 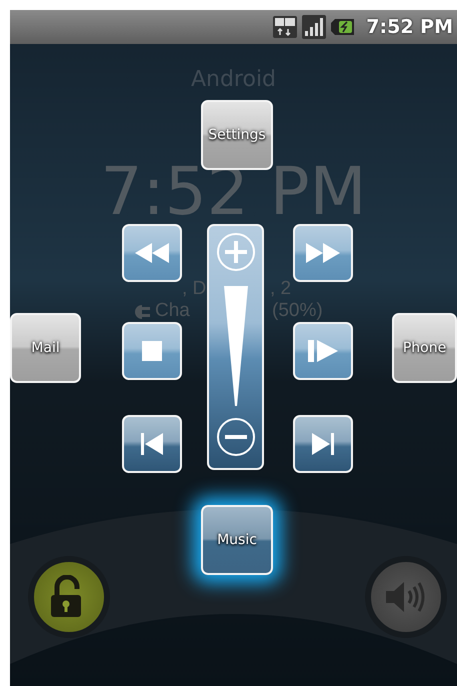 What do you see at coordinates (237, 135) in the screenshot?
I see `shortcut-button: Settings` at bounding box center [237, 135].